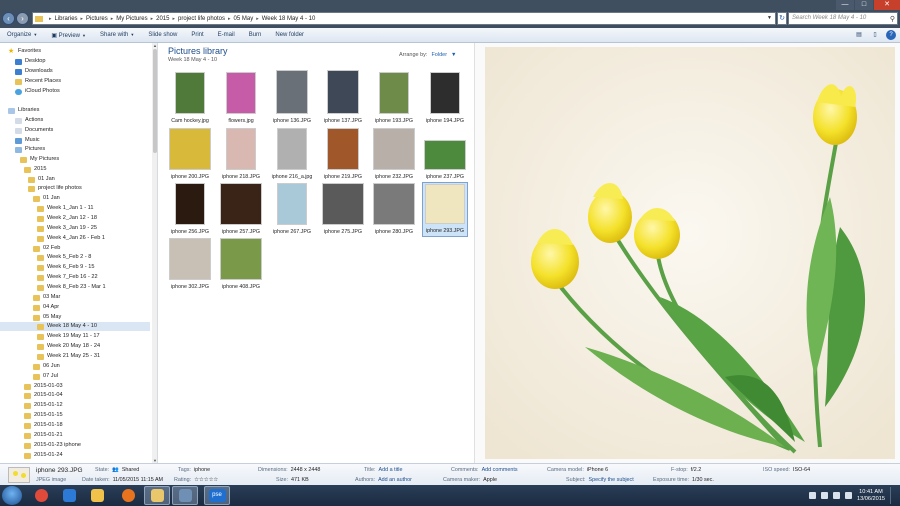 This screenshot has width=900, height=506. I want to click on back-button: ‹, so click(8, 18).